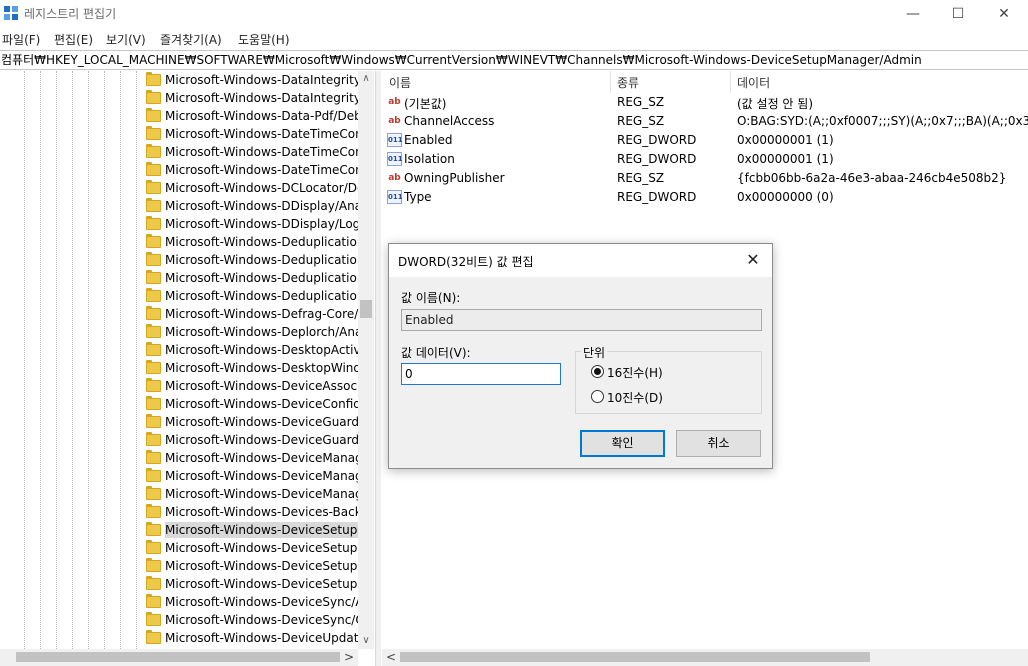  Describe the element at coordinates (635, 372) in the screenshot. I see `hexadecimal-label: 16진수(H)` at that location.